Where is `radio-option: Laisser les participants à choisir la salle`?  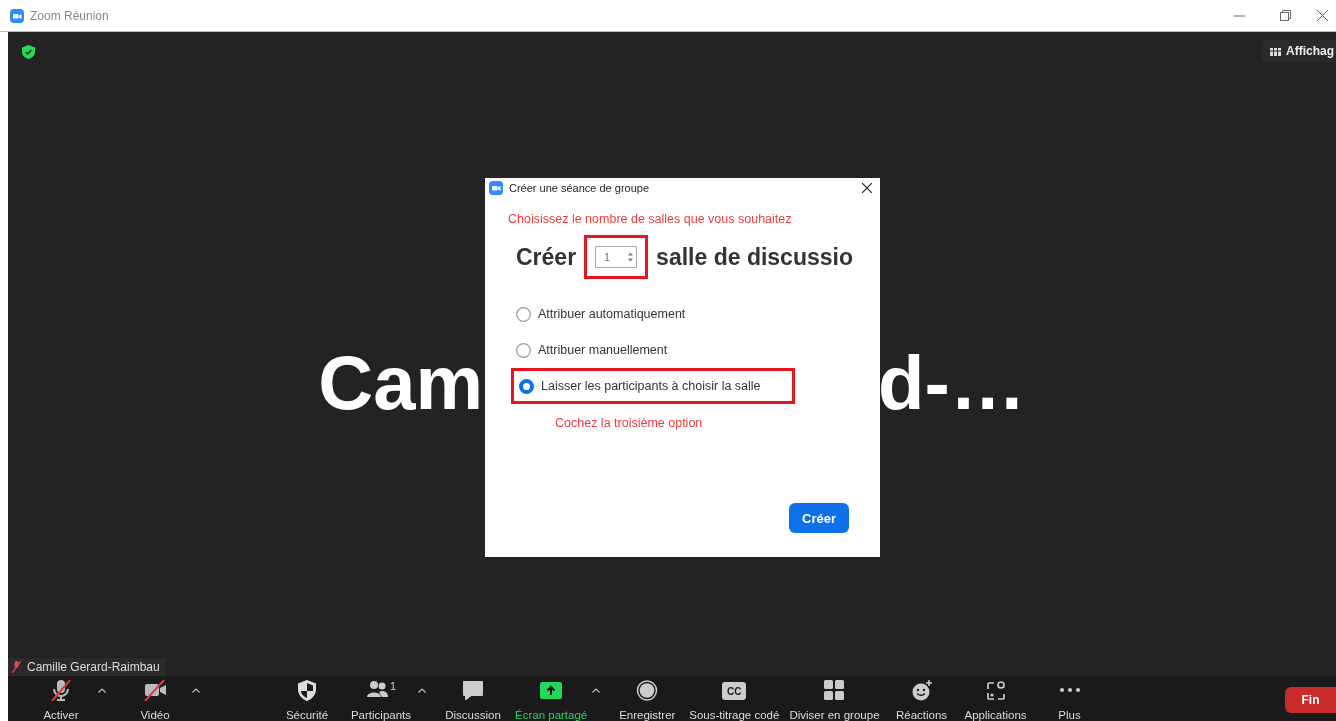
radio-option: Laisser les participants à choisir la salle is located at coordinates (640, 386).